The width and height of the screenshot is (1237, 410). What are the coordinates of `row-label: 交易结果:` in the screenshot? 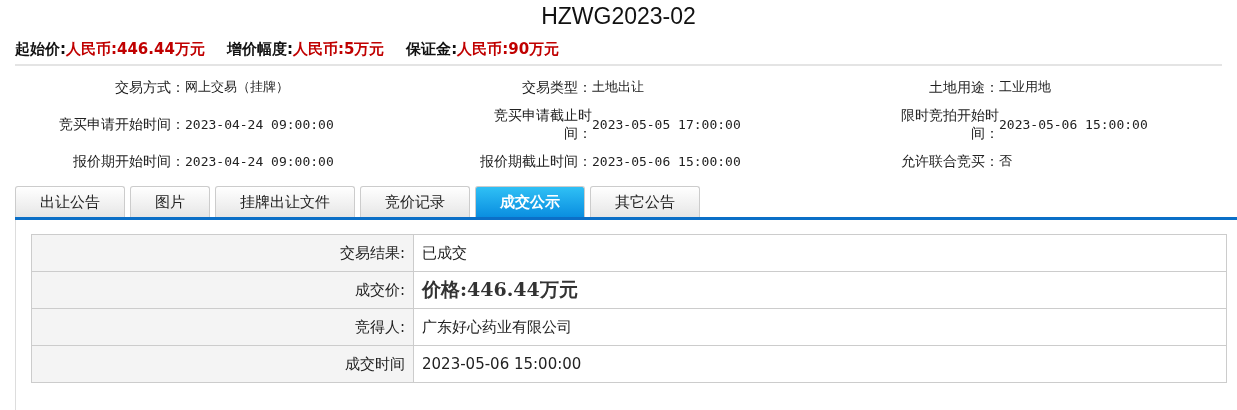 It's located at (223, 253).